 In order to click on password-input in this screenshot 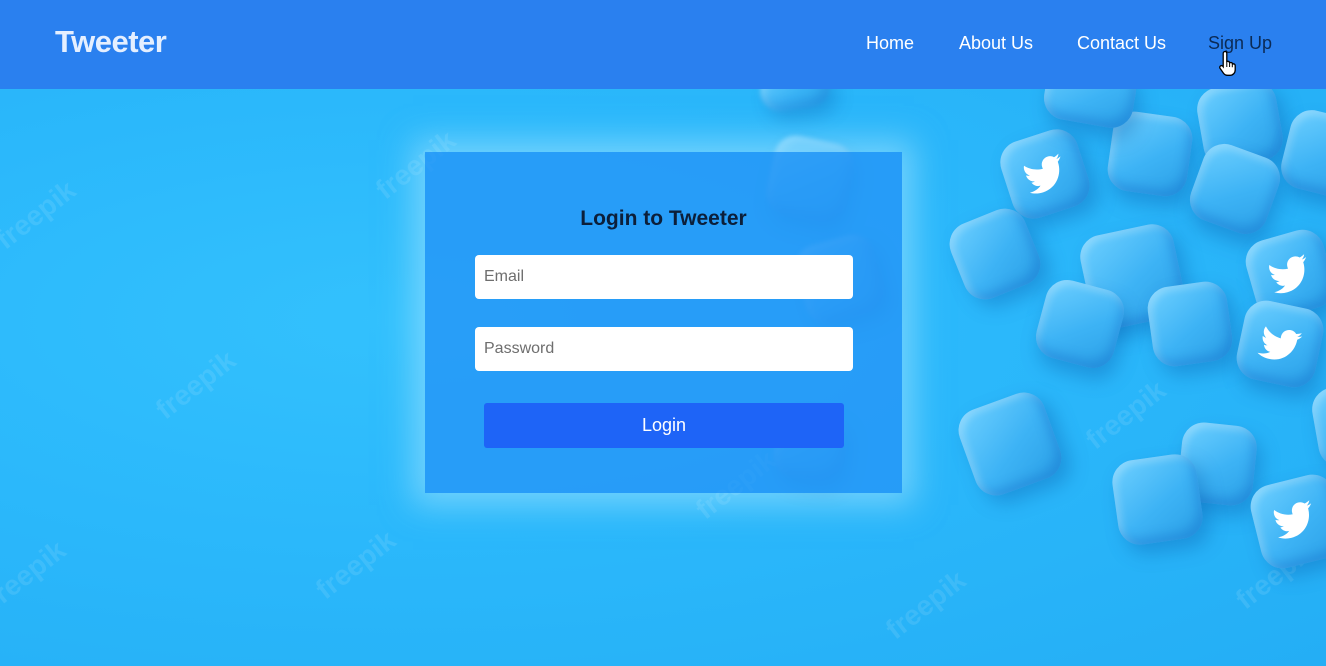, I will do `click(664, 349)`.